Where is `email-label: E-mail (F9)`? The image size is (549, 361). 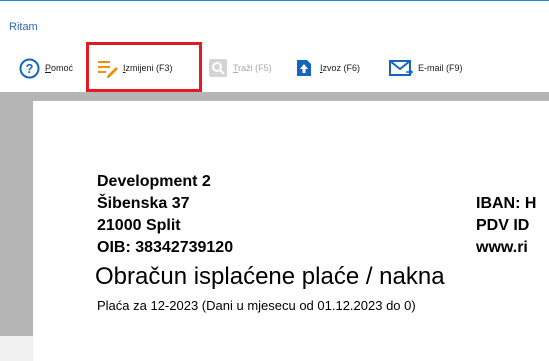
email-label: E-mail (F9) is located at coordinates (440, 68).